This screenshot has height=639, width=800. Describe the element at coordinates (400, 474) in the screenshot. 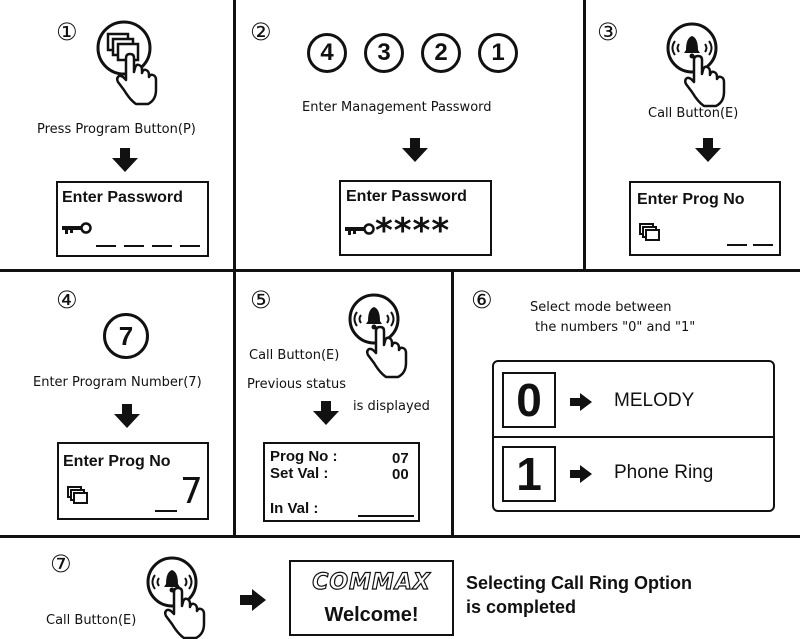

I see `set-val-value: 00` at that location.